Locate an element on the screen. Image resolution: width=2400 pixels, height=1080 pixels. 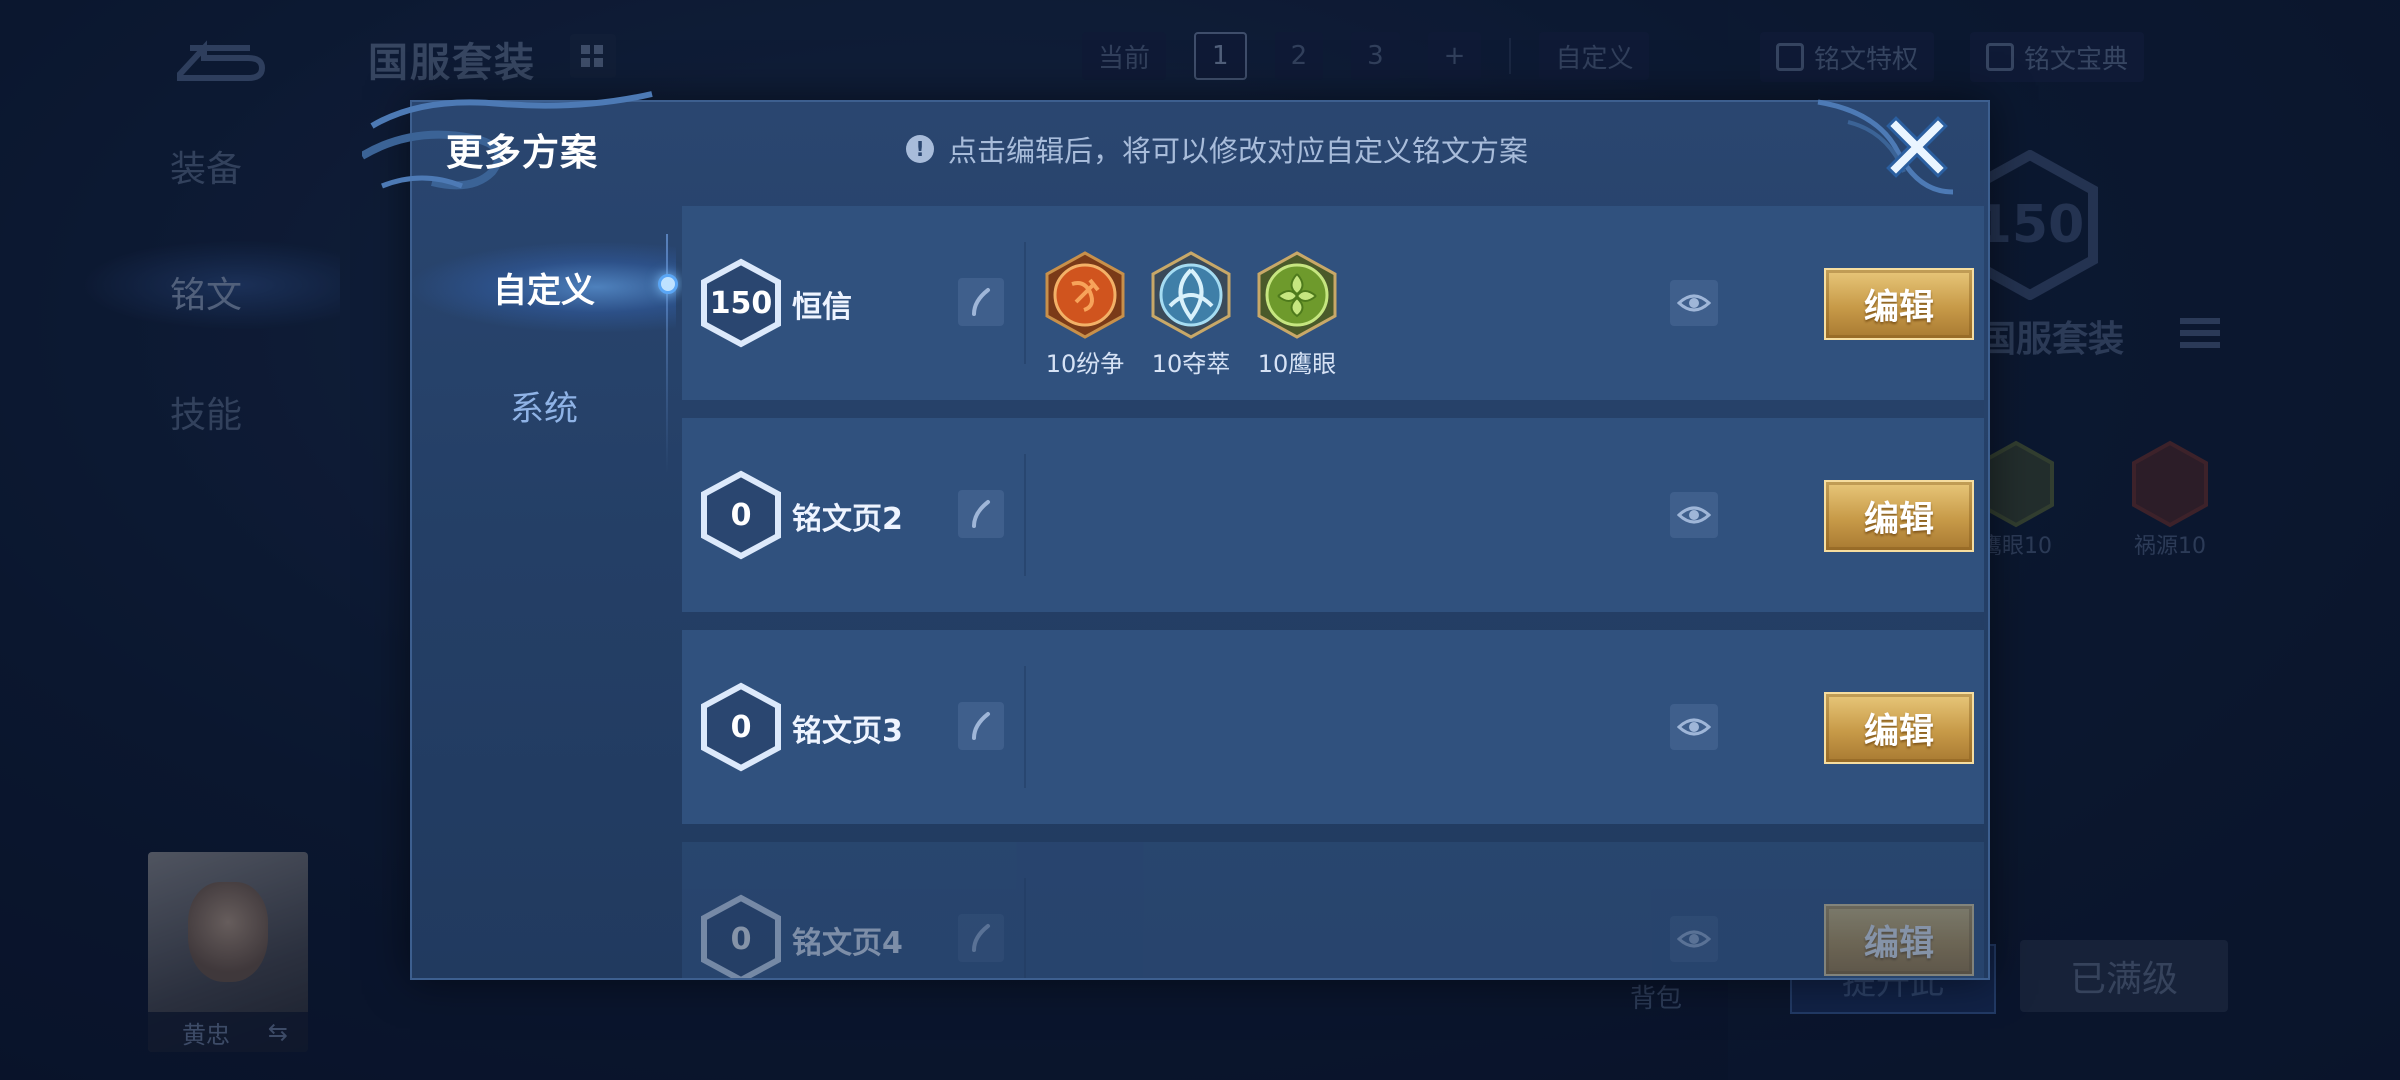
rune-seize-icon is located at coordinates (1191, 295).